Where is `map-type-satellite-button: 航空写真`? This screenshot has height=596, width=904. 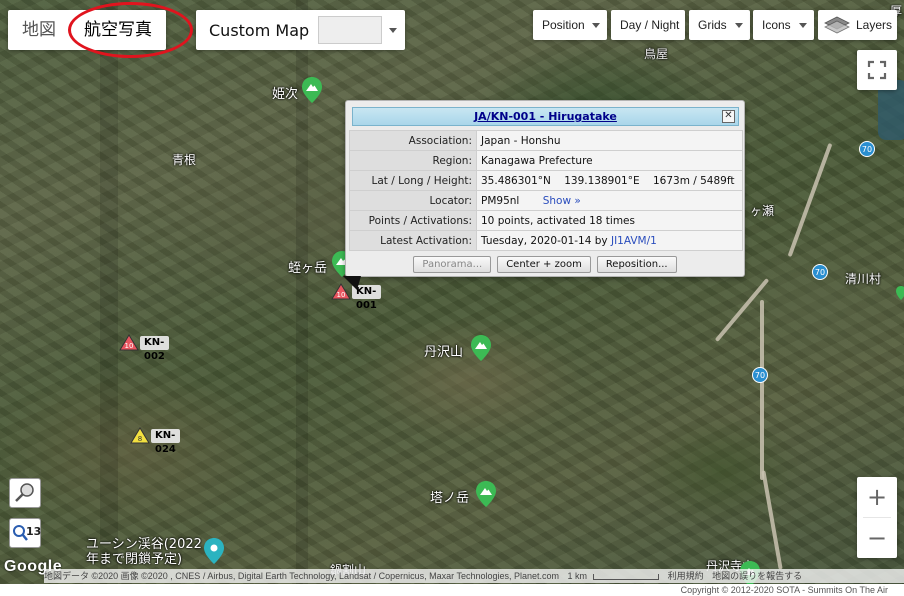
map-type-satellite-button: 航空写真 is located at coordinates (118, 30).